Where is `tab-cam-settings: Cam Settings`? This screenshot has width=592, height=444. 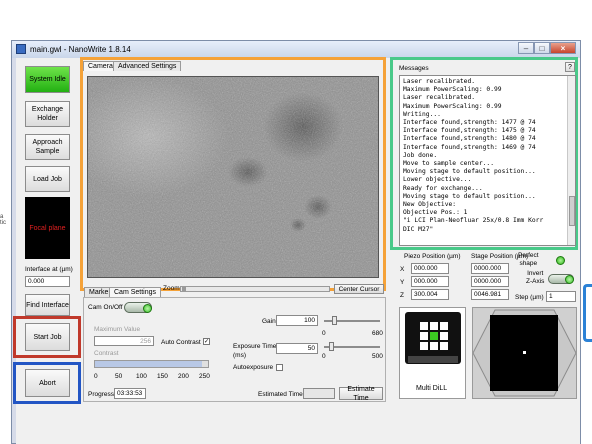
tab-cam-settings: Cam Settings is located at coordinates (135, 292).